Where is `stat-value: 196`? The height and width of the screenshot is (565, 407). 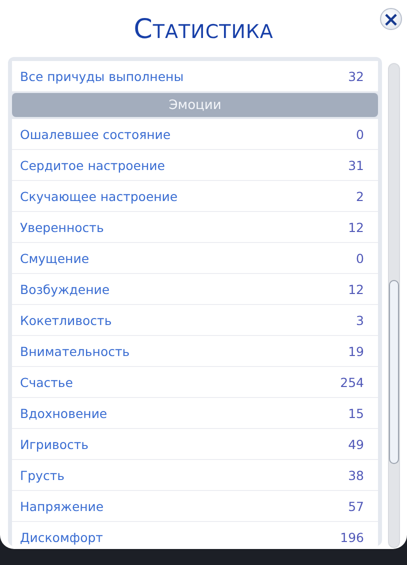 stat-value: 196 is located at coordinates (352, 537).